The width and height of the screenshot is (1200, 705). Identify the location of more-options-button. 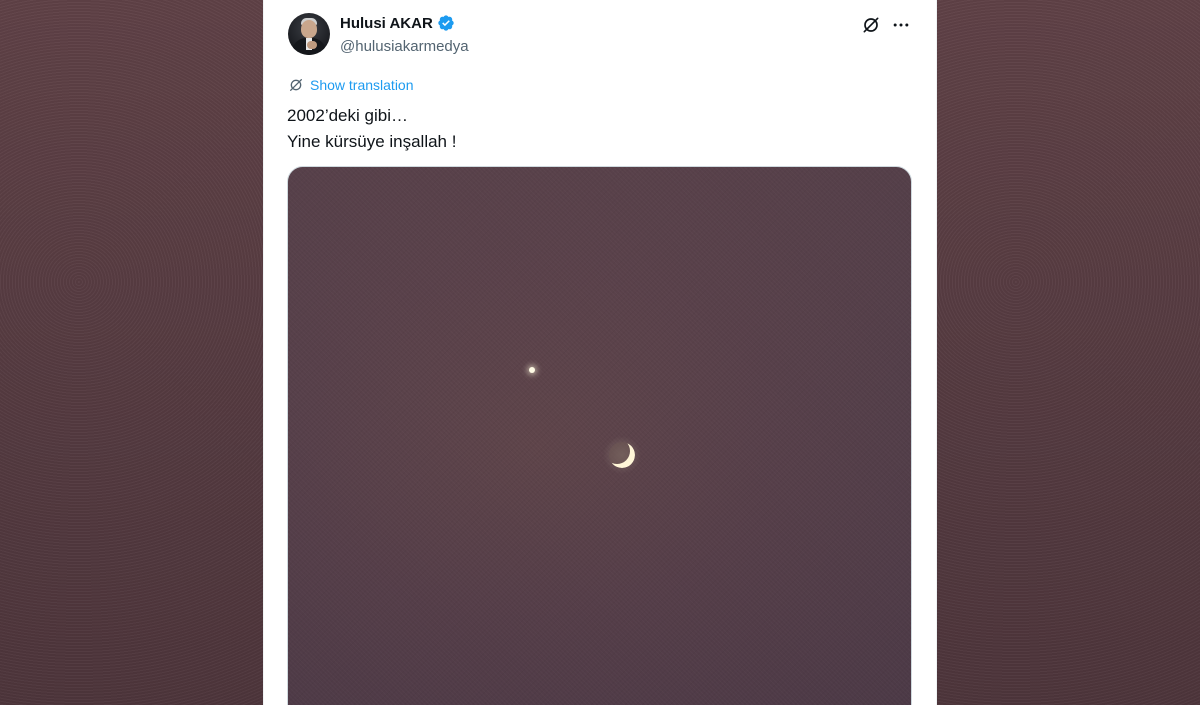
(901, 25).